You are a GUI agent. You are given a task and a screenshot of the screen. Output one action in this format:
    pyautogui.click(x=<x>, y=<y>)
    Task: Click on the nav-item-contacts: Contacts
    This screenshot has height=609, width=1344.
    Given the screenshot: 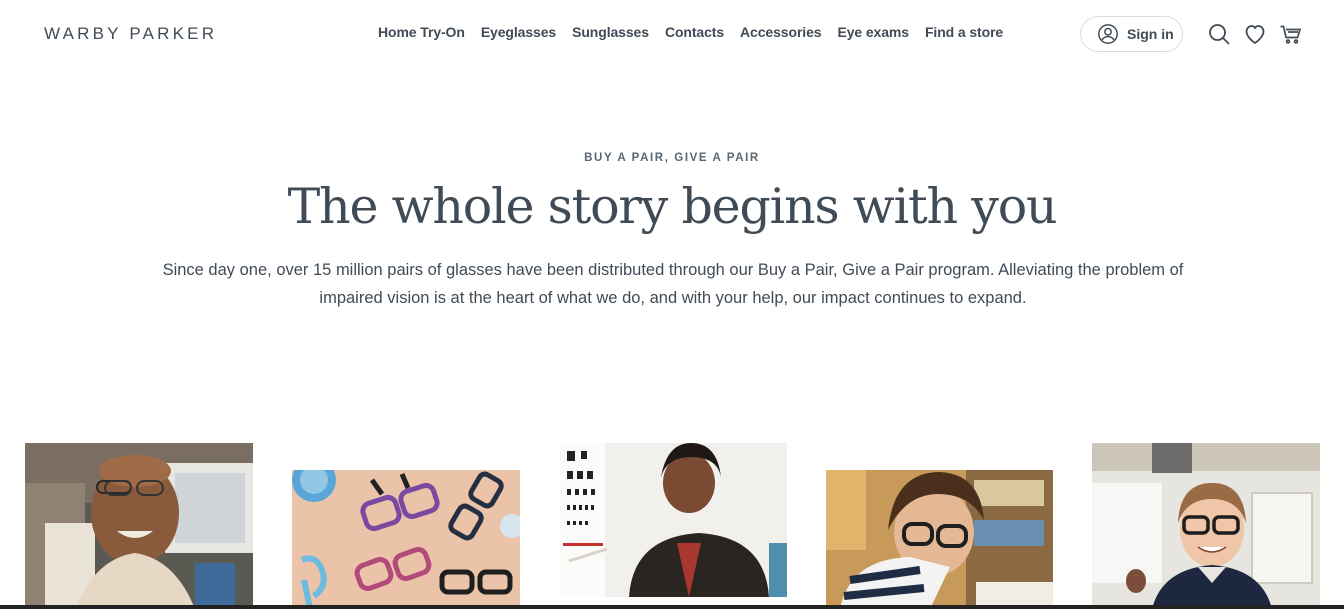 What is the action you would take?
    pyautogui.click(x=694, y=32)
    